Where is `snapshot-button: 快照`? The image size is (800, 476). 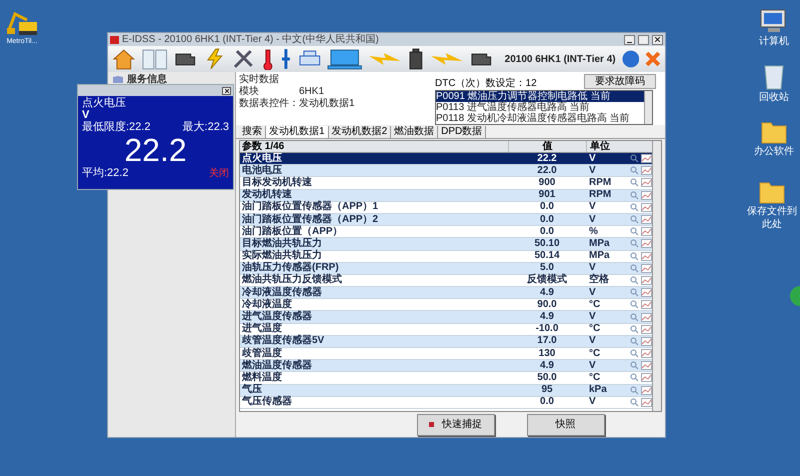
snapshot-button: 快照 is located at coordinates (565, 425).